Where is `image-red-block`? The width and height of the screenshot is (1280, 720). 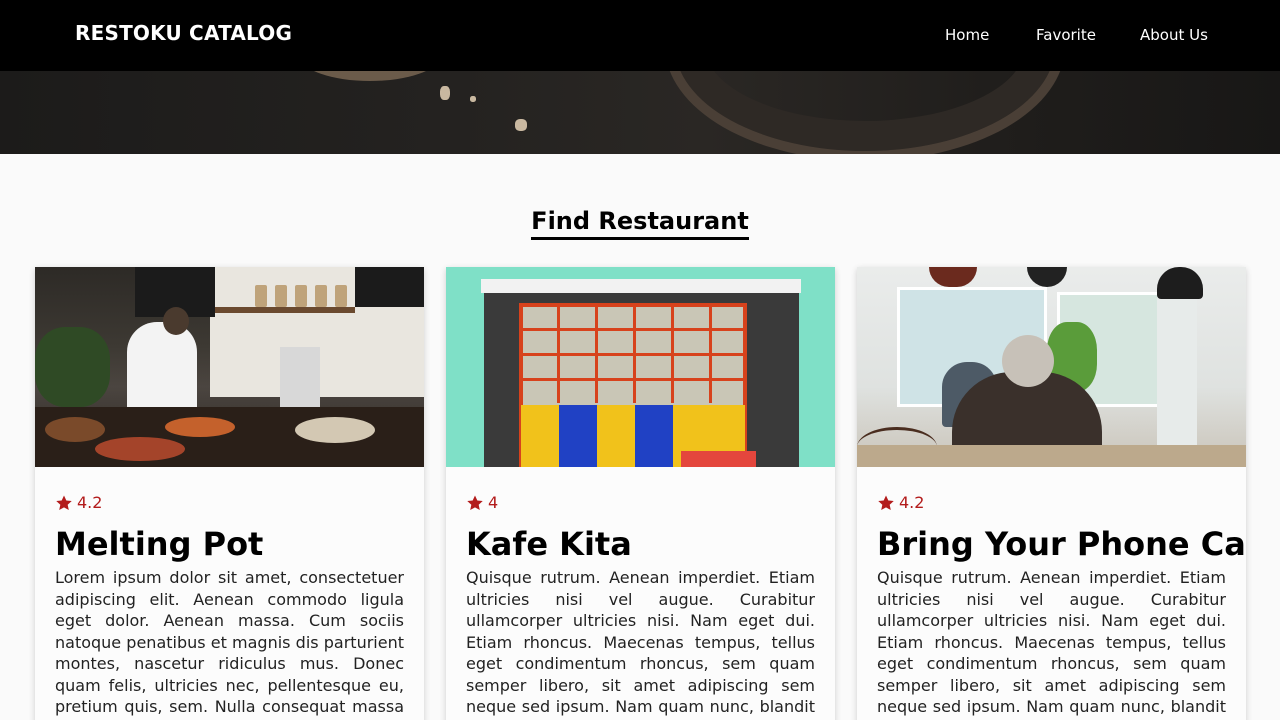
image-red-block is located at coordinates (718, 459).